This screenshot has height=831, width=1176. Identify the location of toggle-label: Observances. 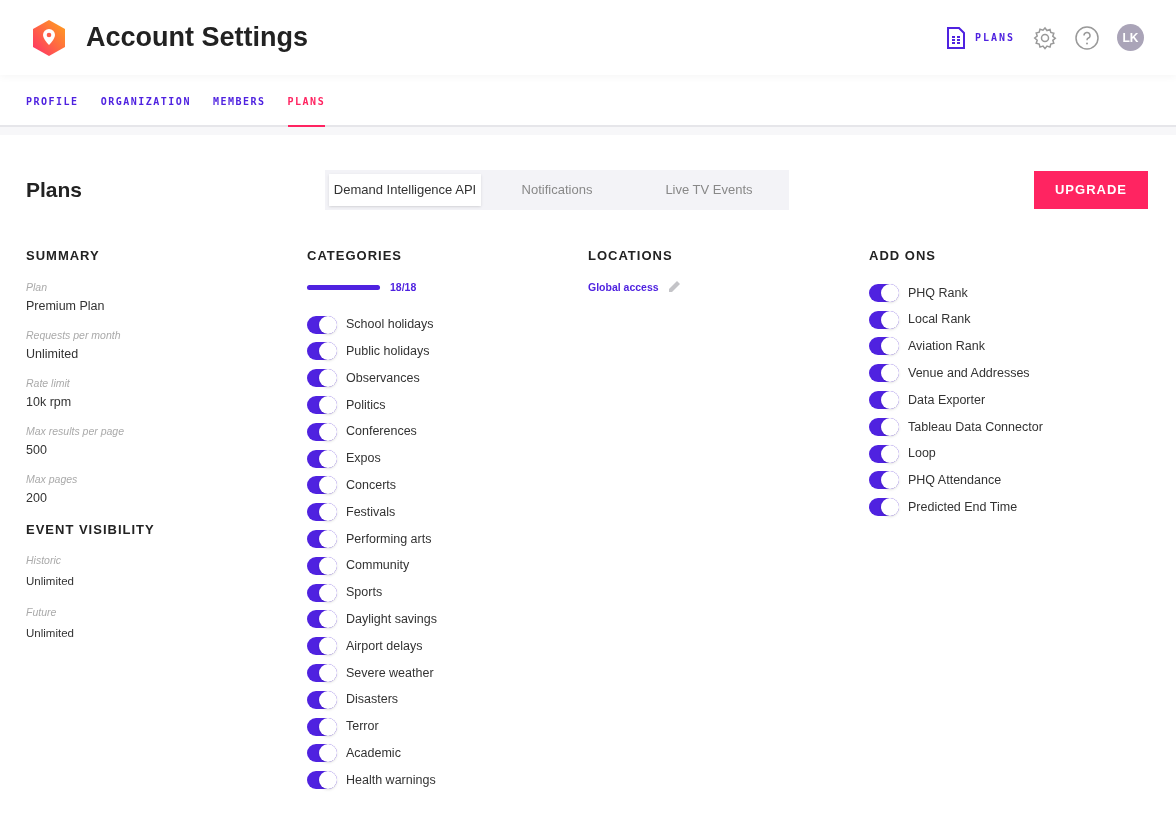
(383, 378).